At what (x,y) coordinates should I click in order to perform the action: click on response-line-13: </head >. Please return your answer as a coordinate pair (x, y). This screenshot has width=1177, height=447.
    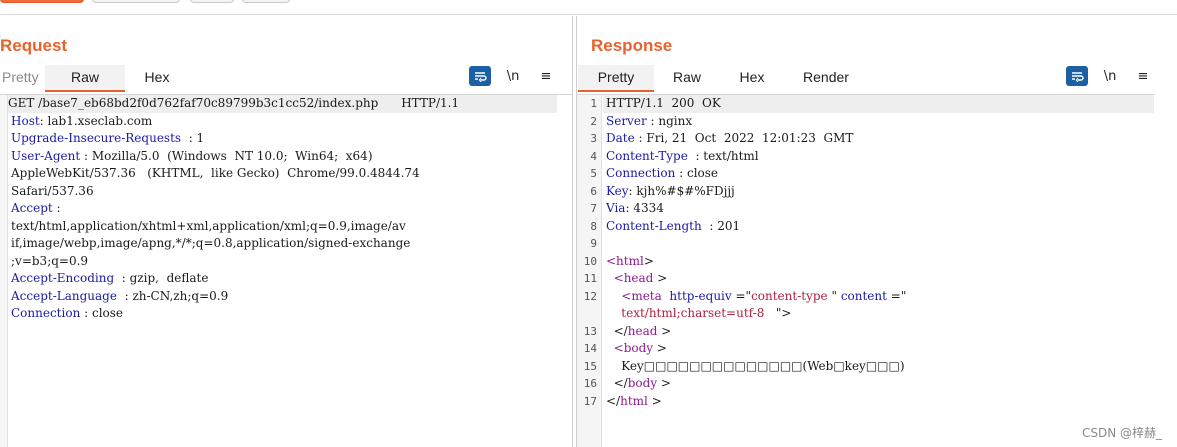
    Looking at the image, I should click on (639, 330).